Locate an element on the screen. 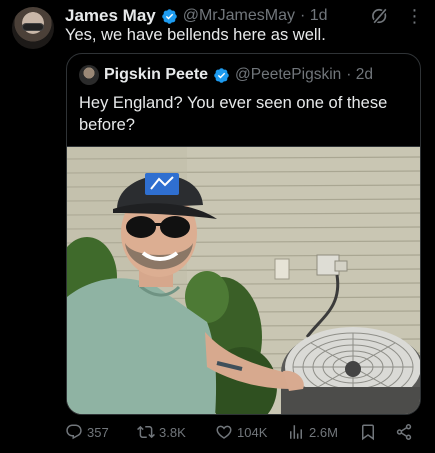  heart-icon is located at coordinates (224, 432).